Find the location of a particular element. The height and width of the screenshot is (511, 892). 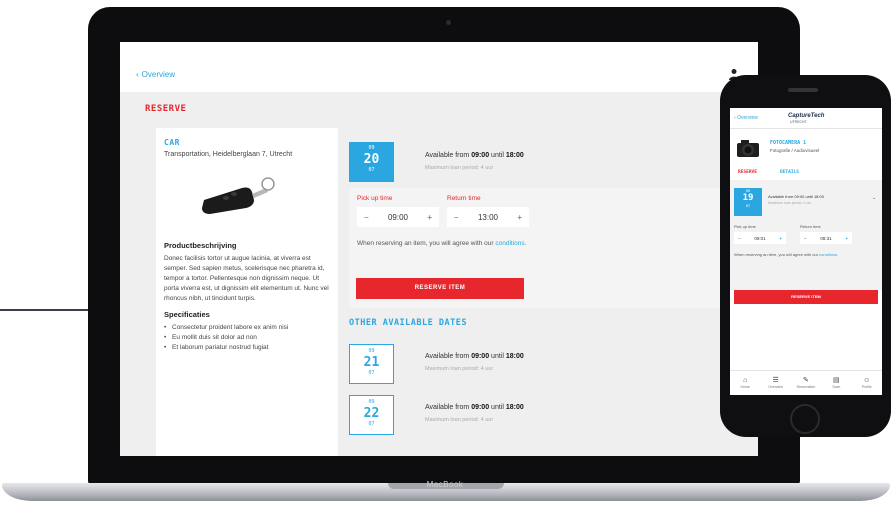

pickup-time-value: 09:00 is located at coordinates (398, 217).